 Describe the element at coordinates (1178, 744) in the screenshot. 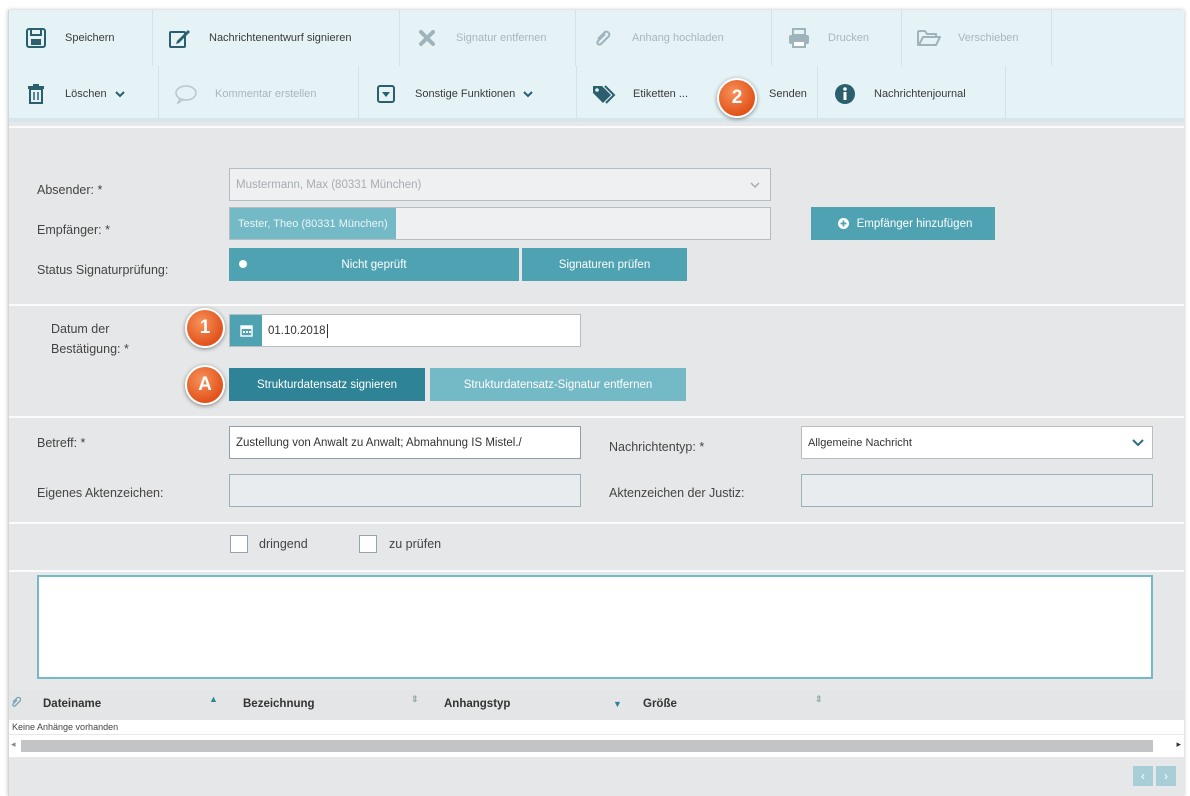

I see `scroll-right-icon: ▸` at that location.